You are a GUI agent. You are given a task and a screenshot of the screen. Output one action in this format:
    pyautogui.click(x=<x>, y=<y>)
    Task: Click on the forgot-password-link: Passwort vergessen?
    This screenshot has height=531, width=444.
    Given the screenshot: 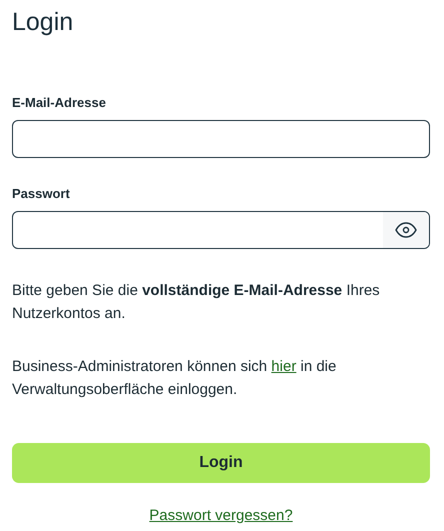 What is the action you would take?
    pyautogui.click(x=221, y=515)
    